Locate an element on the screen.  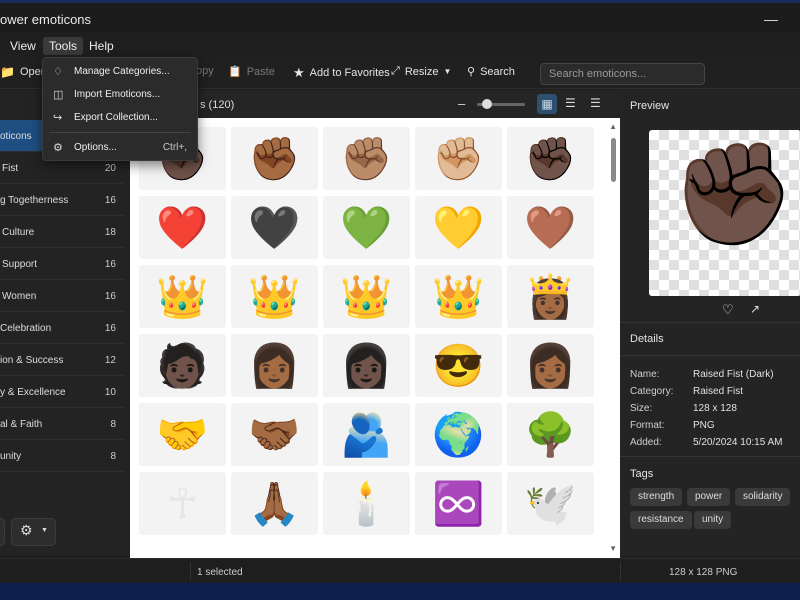
search-button: ⚲ Search is located at coordinates (491, 72).